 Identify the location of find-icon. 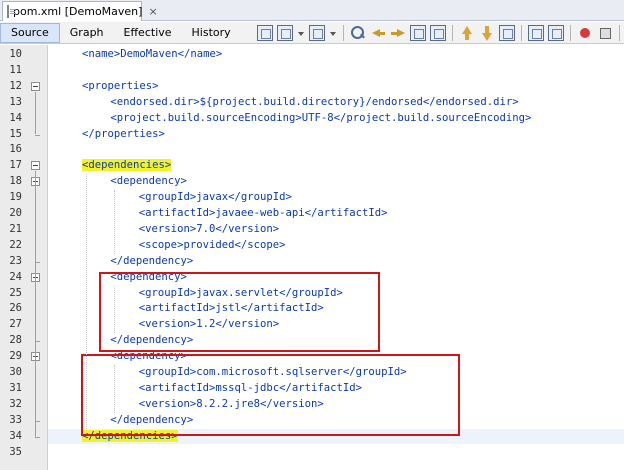
(358, 33).